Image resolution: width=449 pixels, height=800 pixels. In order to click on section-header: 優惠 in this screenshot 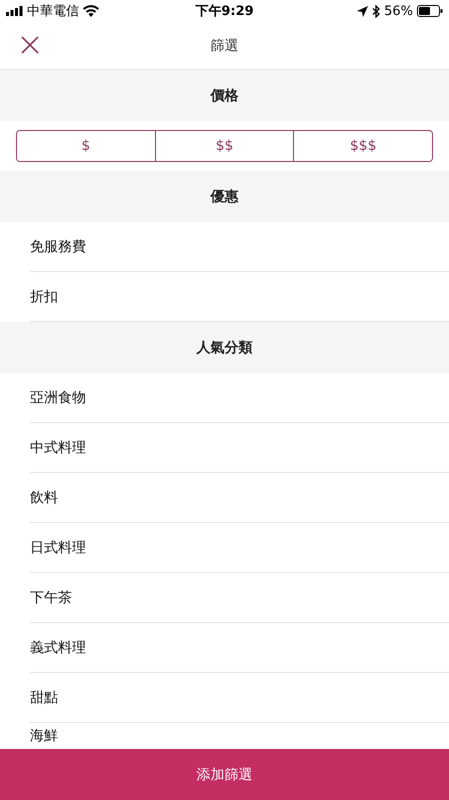, I will do `click(224, 196)`.